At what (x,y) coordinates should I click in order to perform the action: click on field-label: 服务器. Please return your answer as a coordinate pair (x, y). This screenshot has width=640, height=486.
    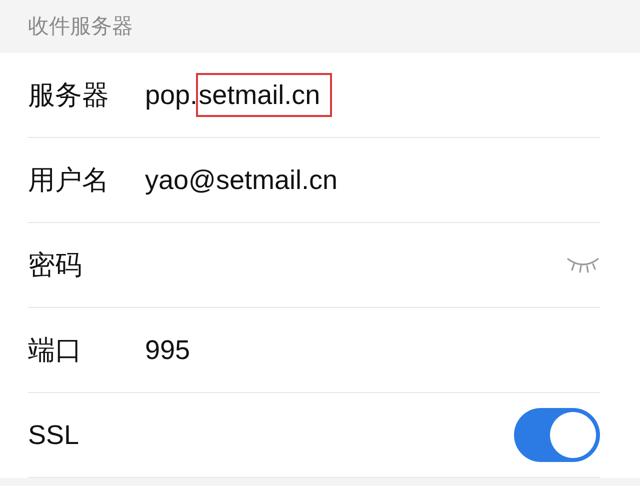
    Looking at the image, I should click on (69, 95).